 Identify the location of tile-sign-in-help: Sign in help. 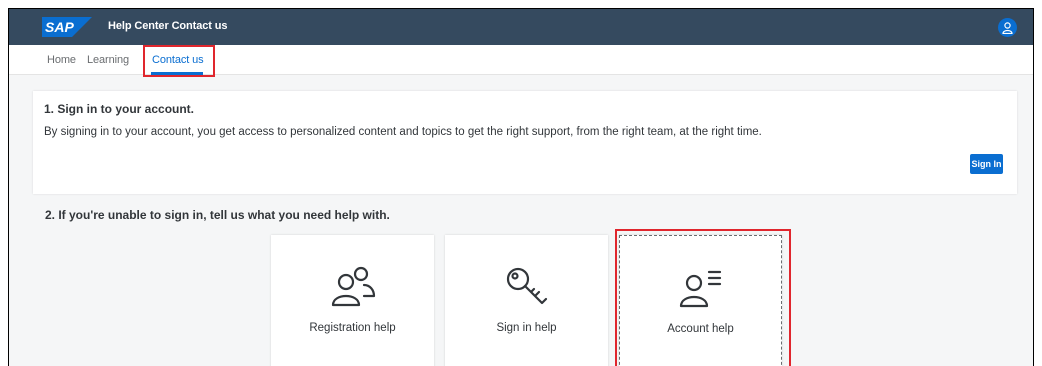
(526, 300).